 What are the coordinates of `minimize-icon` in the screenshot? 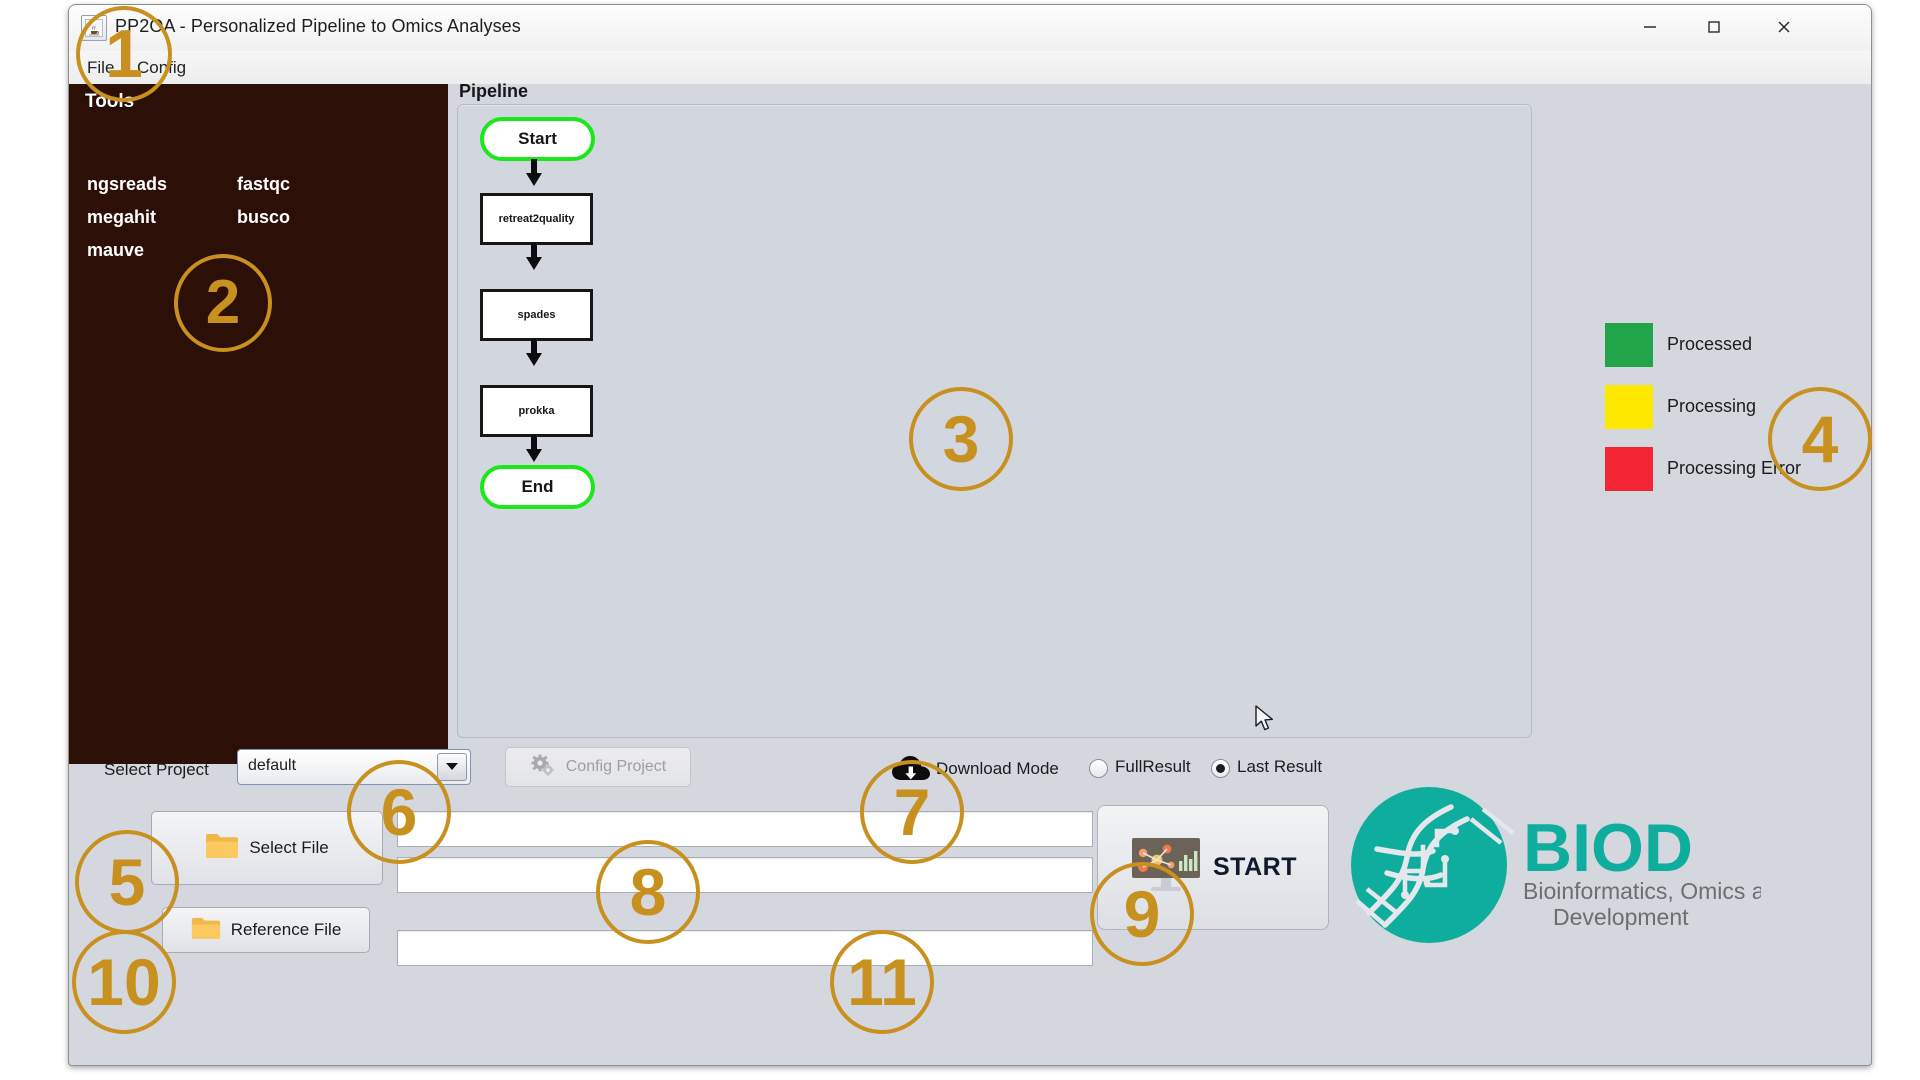 It's located at (1650, 27).